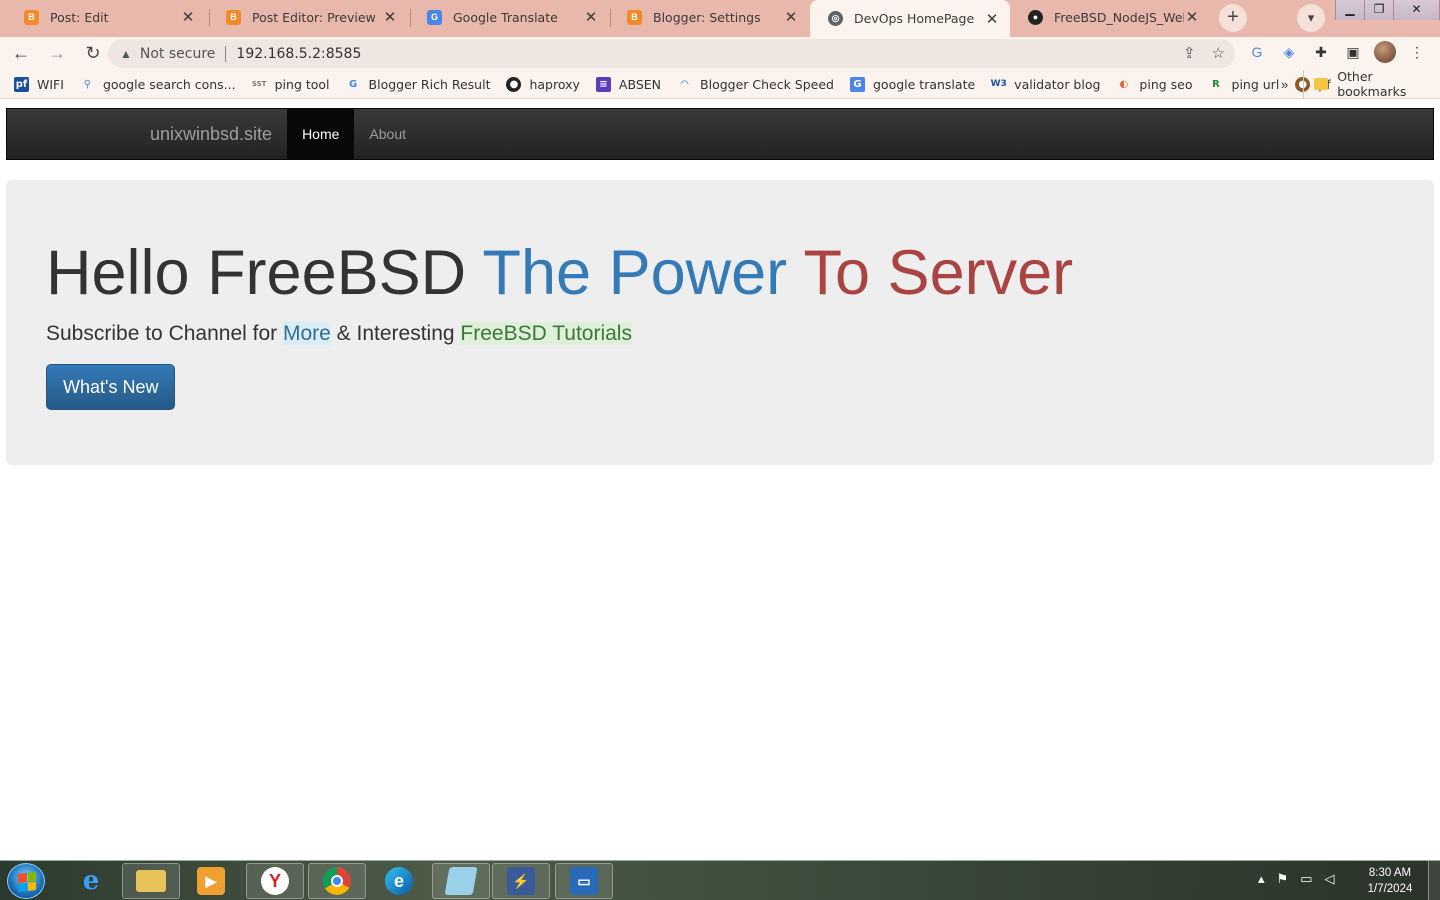 The width and height of the screenshot is (1440, 900). What do you see at coordinates (1353, 52) in the screenshot?
I see `side-panel-icon: ▣` at bounding box center [1353, 52].